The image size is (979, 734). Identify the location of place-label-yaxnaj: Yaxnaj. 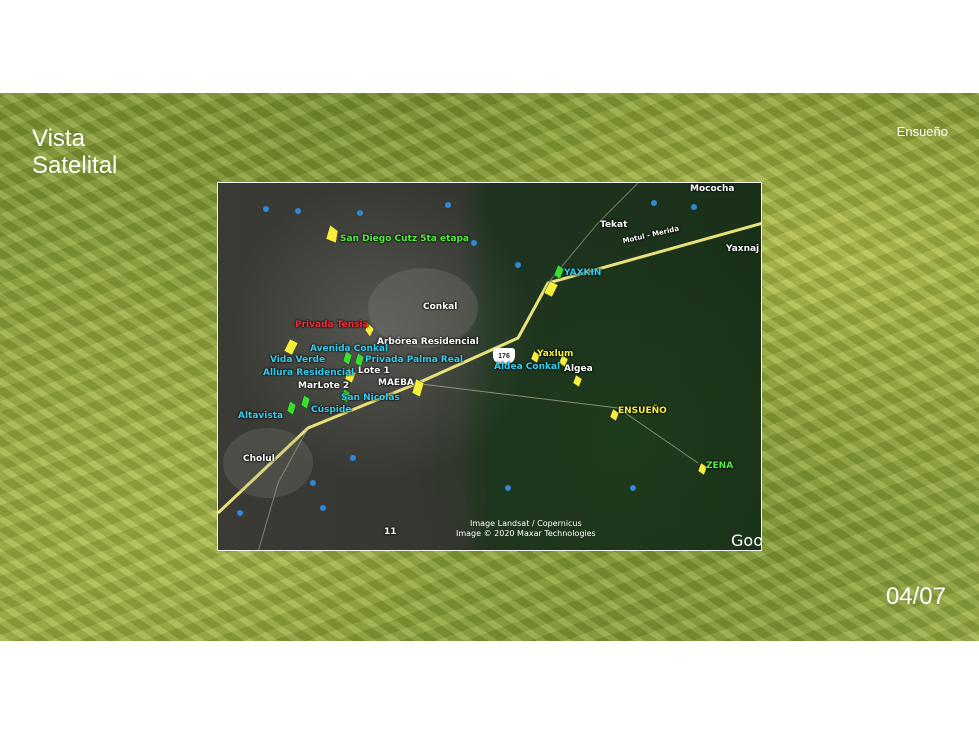
(743, 249).